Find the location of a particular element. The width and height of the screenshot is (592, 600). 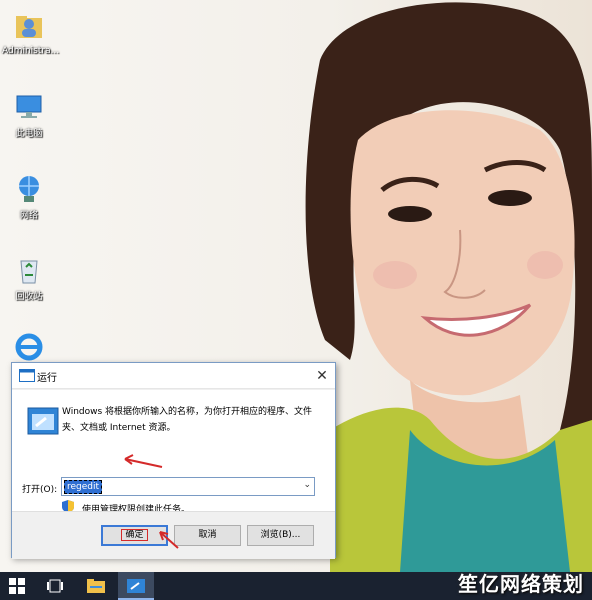

task-view-button is located at coordinates (56, 586).